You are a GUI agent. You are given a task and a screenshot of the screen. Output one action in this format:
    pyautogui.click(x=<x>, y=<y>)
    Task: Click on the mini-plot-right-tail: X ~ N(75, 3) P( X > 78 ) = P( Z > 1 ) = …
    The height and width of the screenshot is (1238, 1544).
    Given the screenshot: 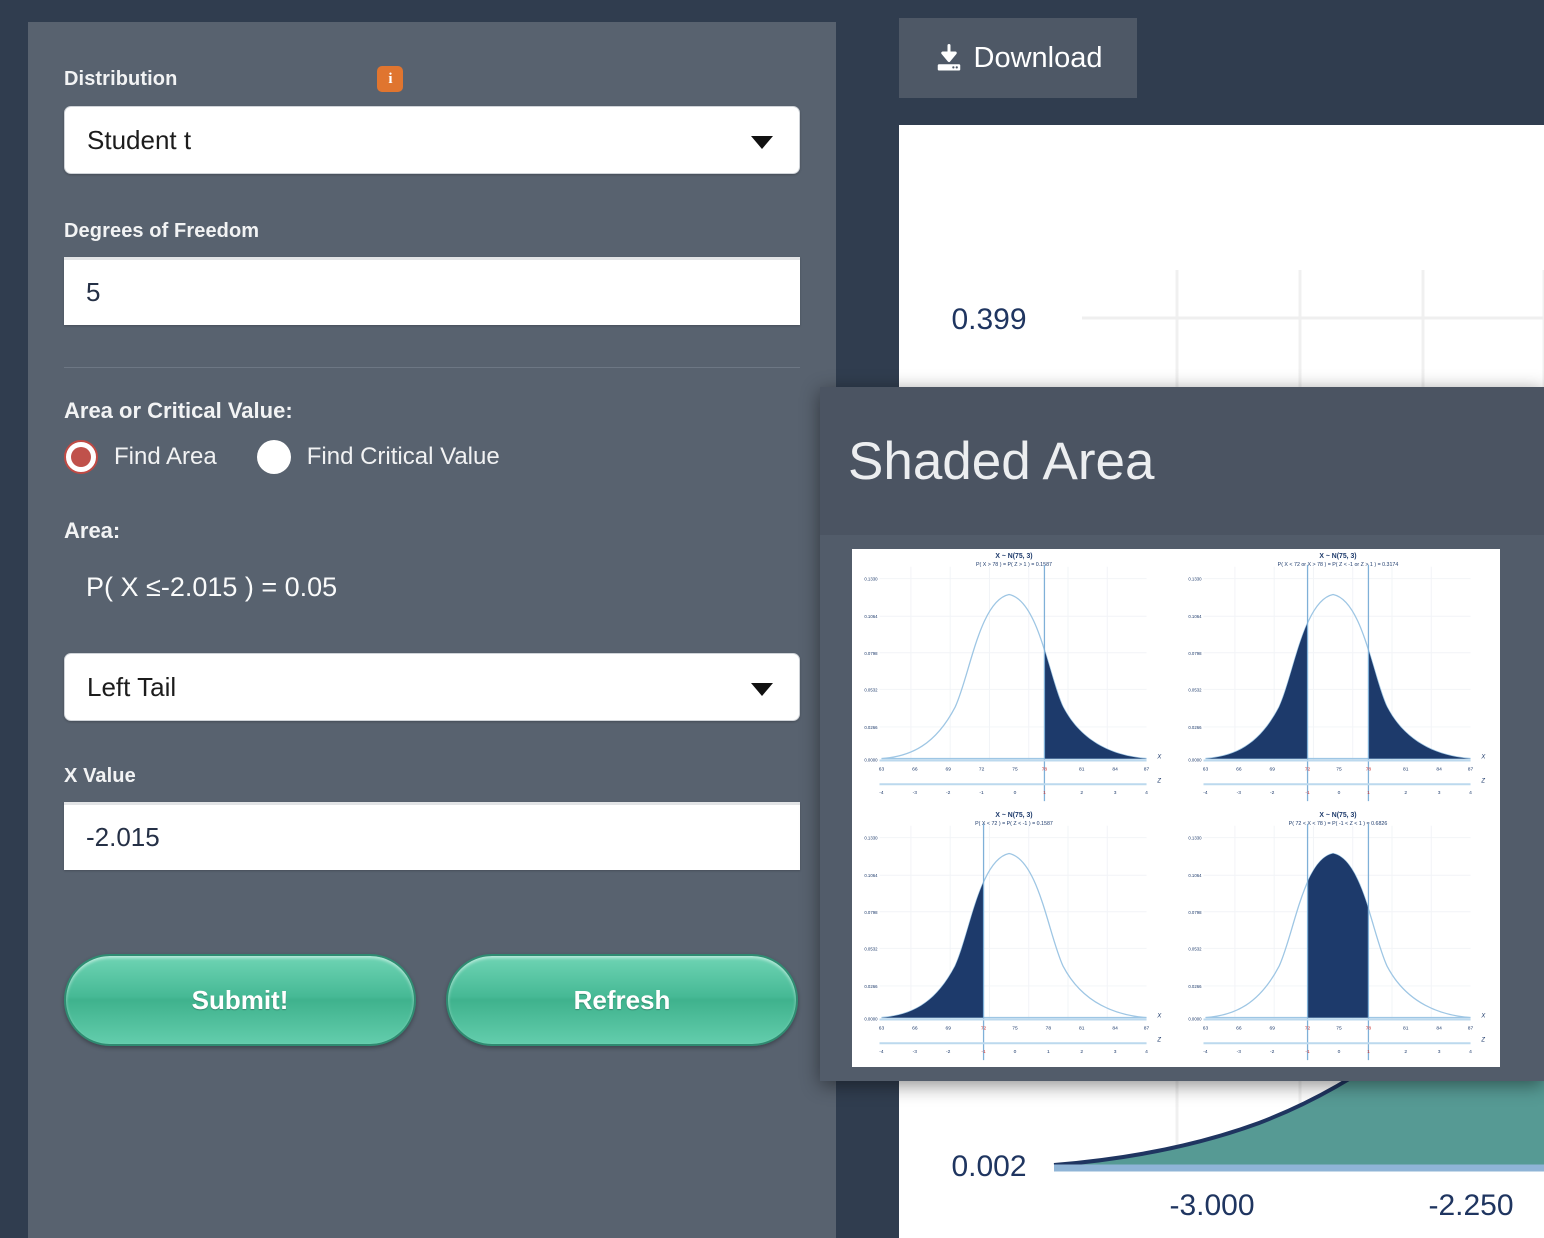 What is the action you would take?
    pyautogui.click(x=1014, y=678)
    